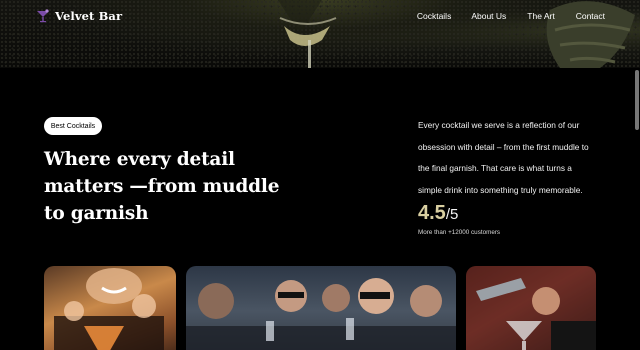  I want to click on cocktail-glass-icon, so click(43, 16).